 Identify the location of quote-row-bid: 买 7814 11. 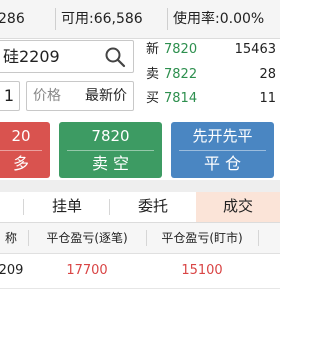
(210, 99).